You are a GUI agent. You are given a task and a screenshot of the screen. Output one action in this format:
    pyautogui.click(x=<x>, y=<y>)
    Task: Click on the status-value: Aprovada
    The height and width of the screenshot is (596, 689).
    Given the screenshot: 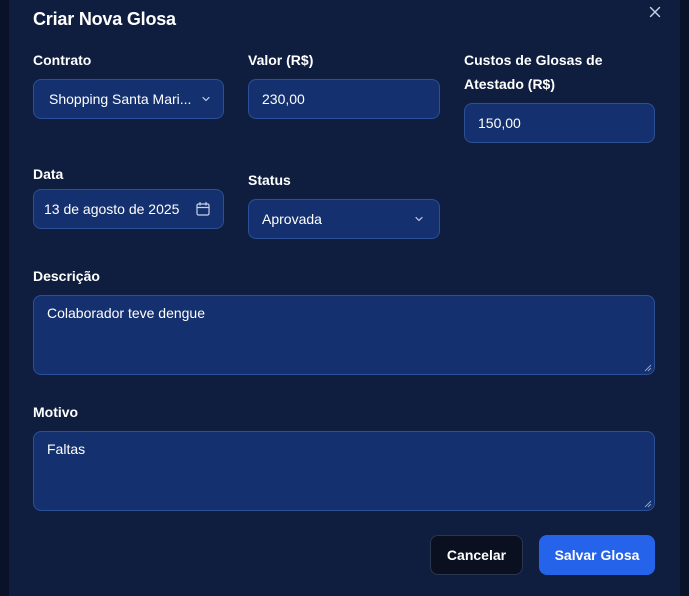 What is the action you would take?
    pyautogui.click(x=292, y=219)
    